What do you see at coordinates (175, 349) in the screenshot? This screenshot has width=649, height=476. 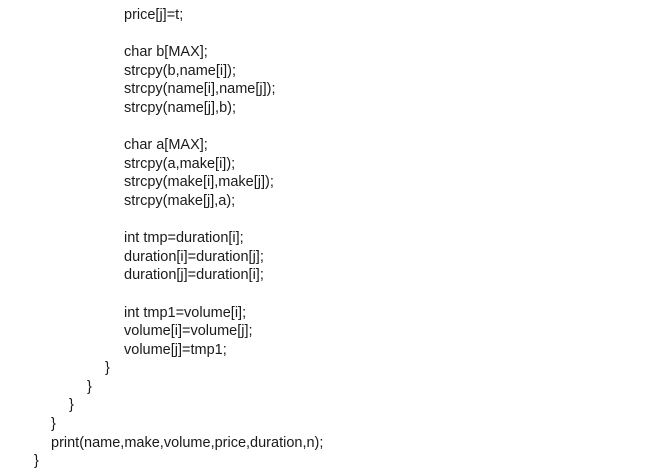 I see `code-line: volume[j]=tmp1;` at bounding box center [175, 349].